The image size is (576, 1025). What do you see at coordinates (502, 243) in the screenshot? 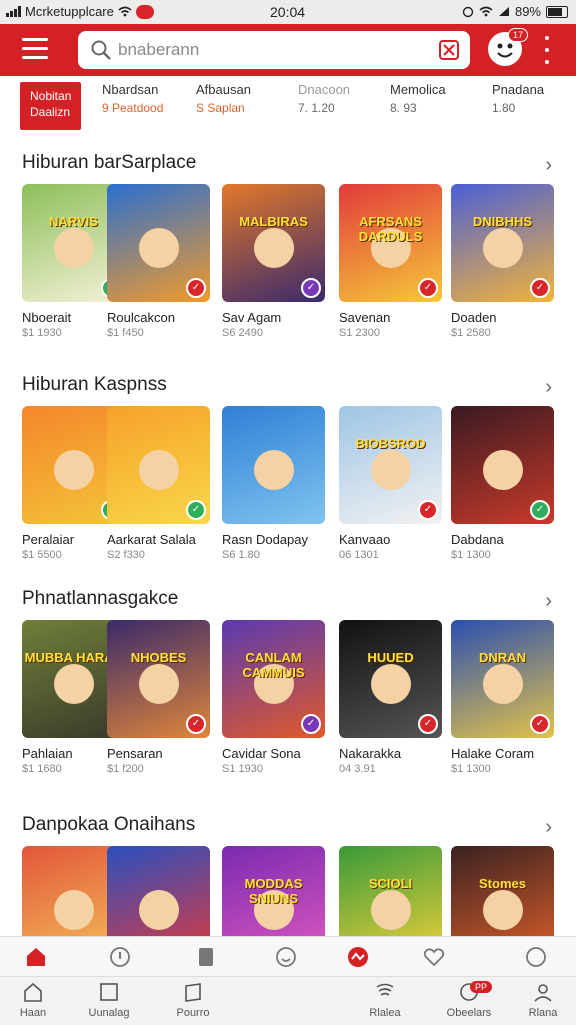
I see `game-thumbnail: DNIBHHS ✓` at bounding box center [502, 243].